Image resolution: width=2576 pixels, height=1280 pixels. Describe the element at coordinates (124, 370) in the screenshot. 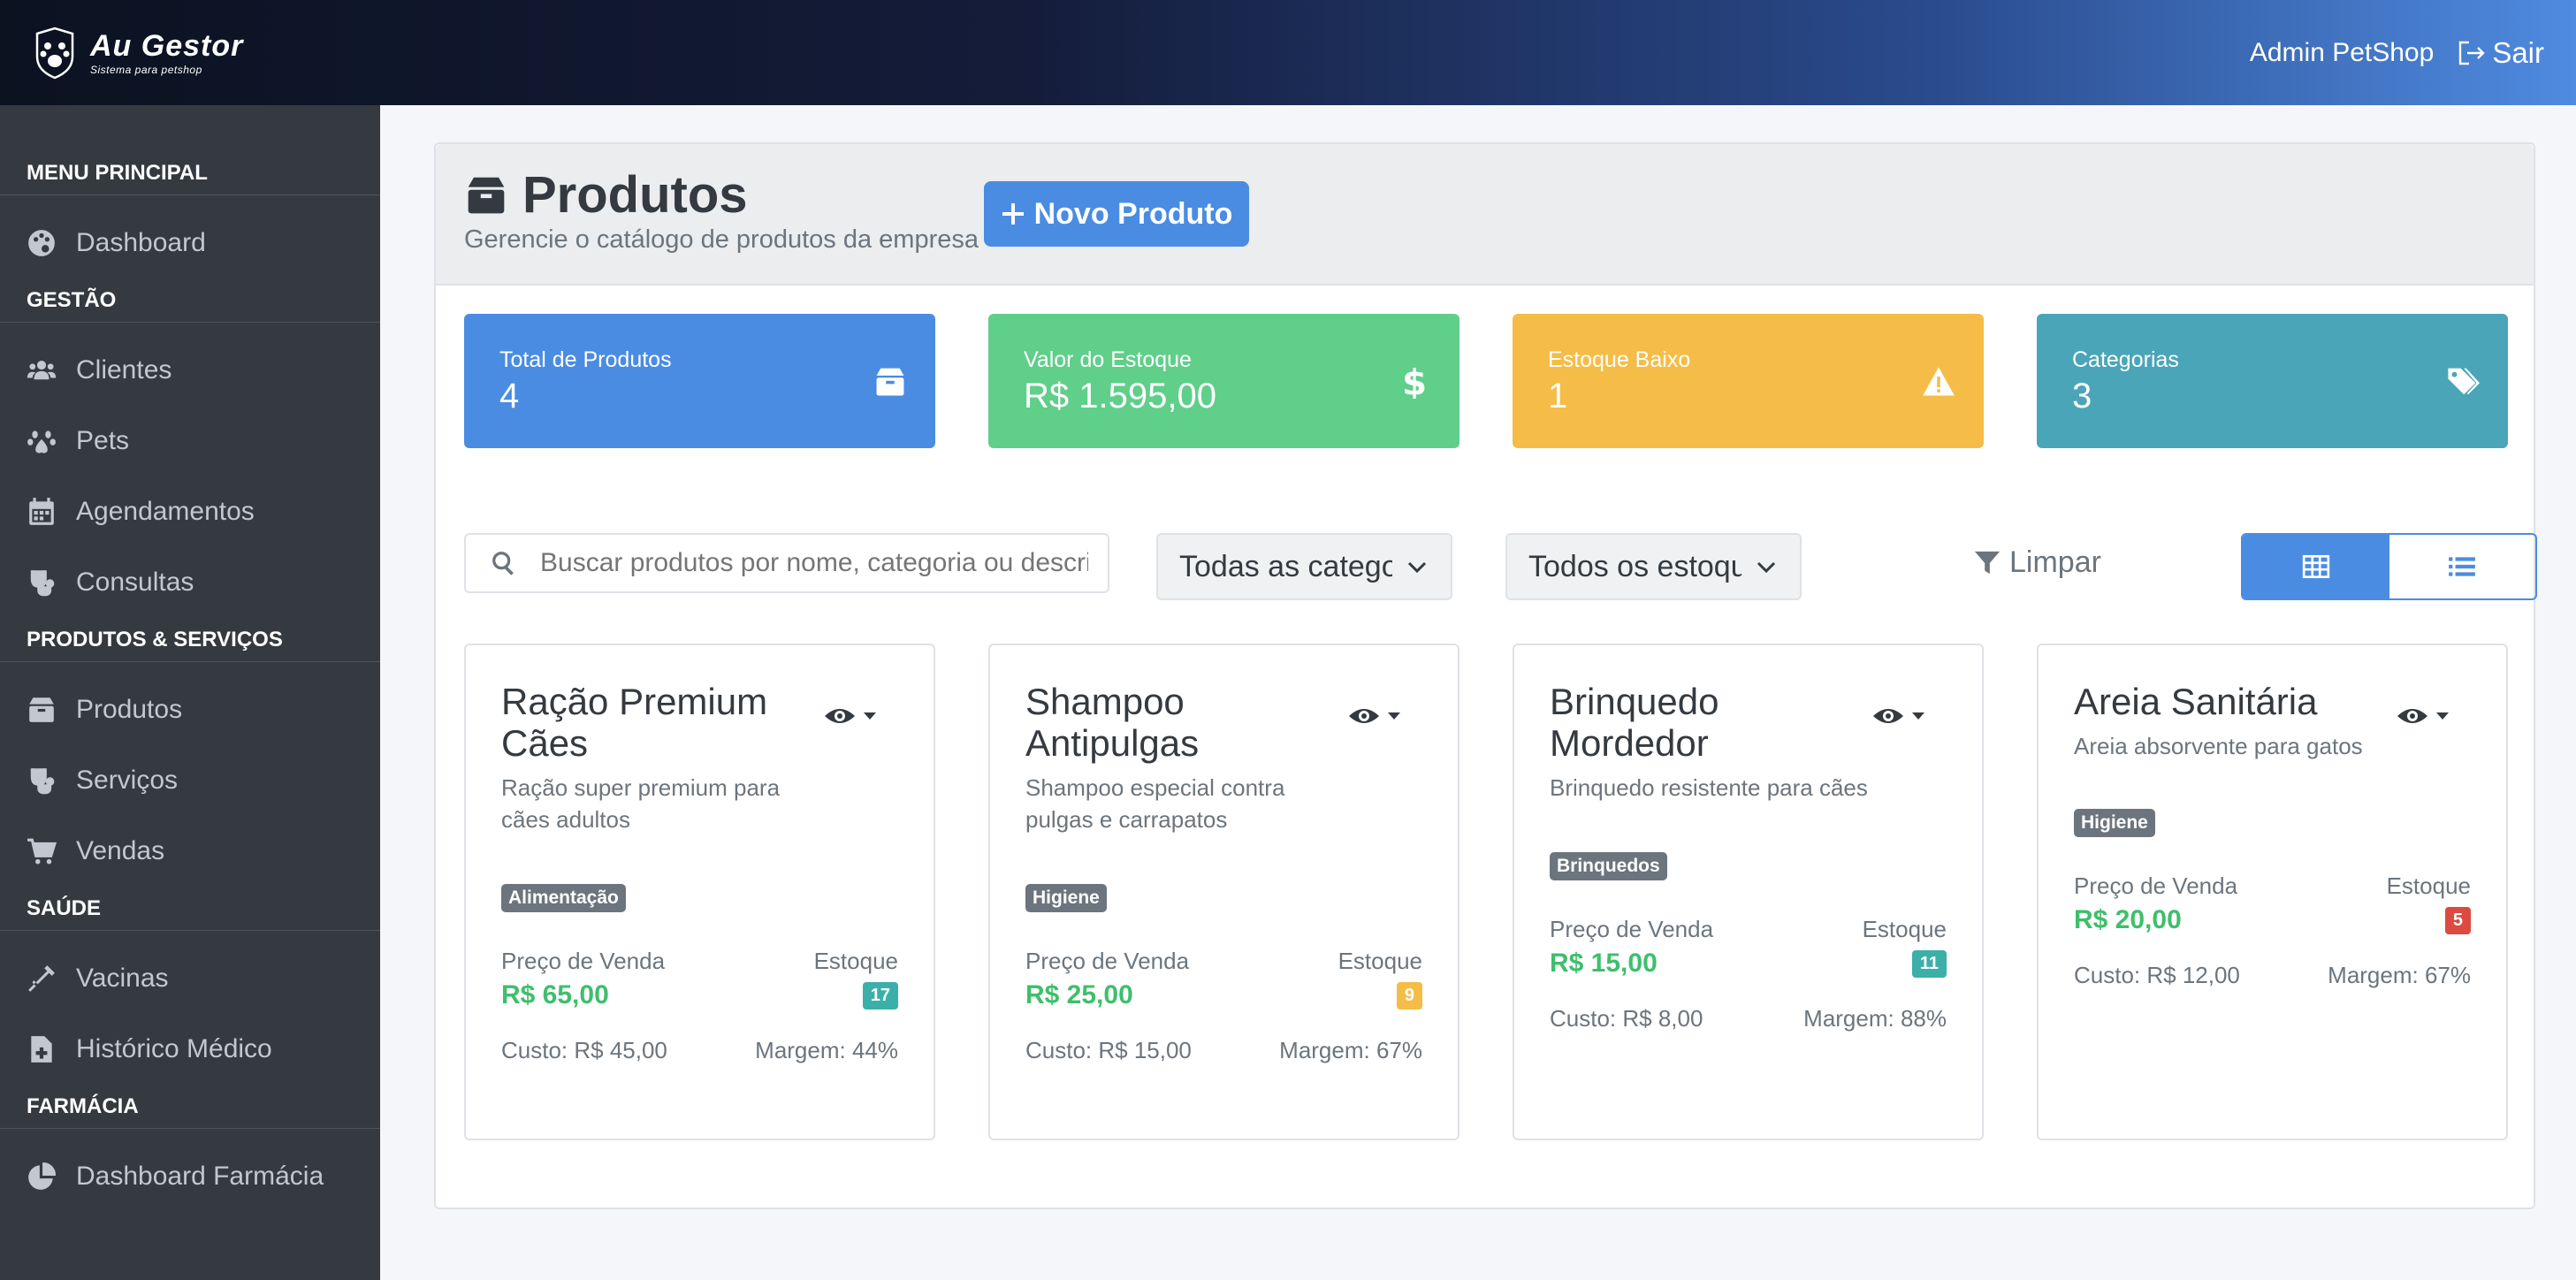

I see `sidebar-item-label: Clientes` at that location.